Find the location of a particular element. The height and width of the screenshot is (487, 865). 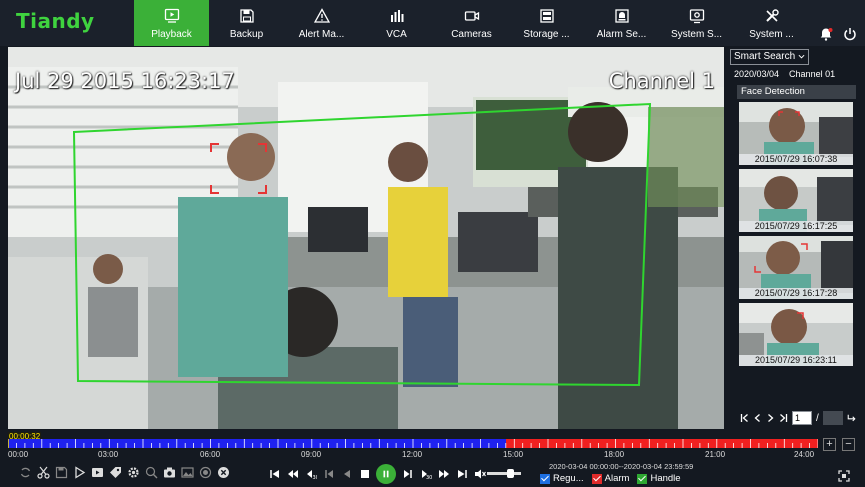

zoom-in-icon is located at coordinates (151, 472).